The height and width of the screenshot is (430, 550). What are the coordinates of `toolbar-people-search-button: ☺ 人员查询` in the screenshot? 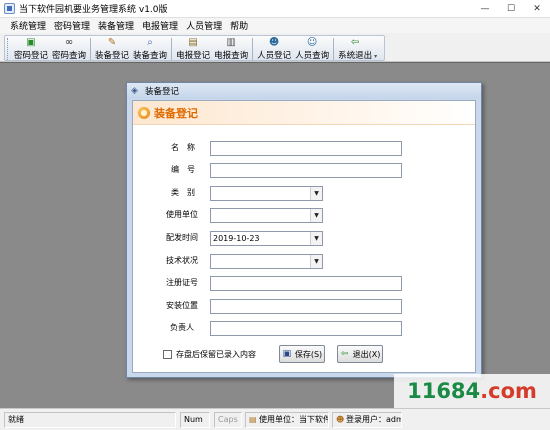 It's located at (312, 48).